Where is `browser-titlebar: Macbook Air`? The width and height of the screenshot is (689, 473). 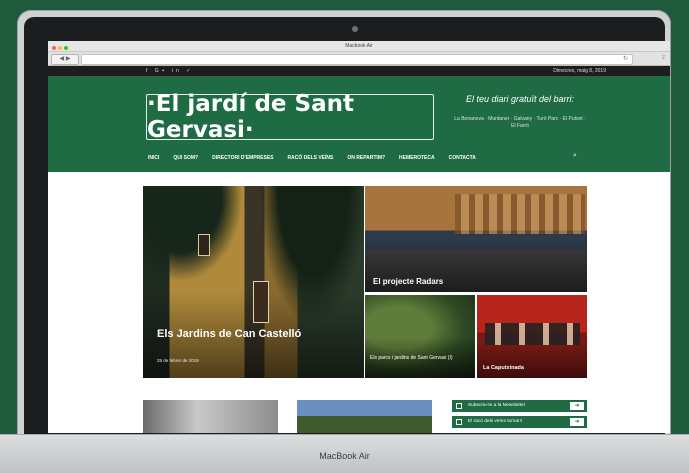
browser-titlebar: Macbook Air is located at coordinates (359, 46).